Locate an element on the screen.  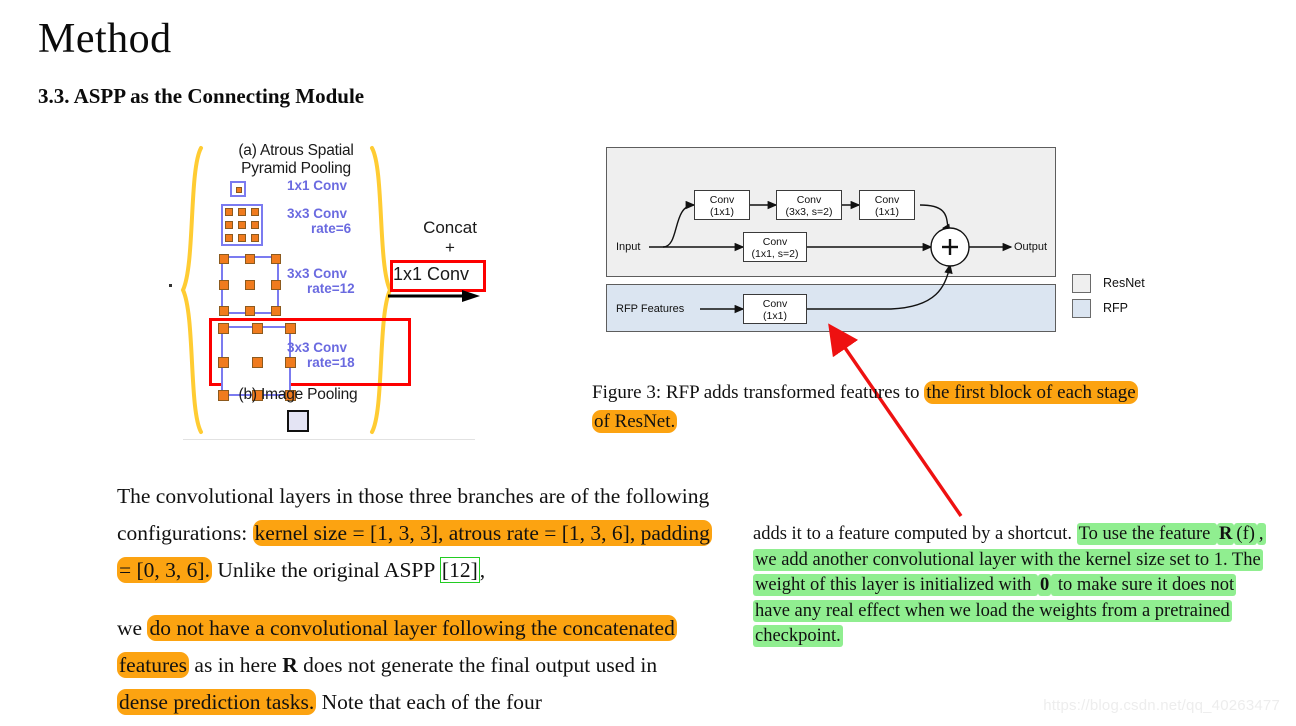
para1-post-b: , is located at coordinates (482, 570).